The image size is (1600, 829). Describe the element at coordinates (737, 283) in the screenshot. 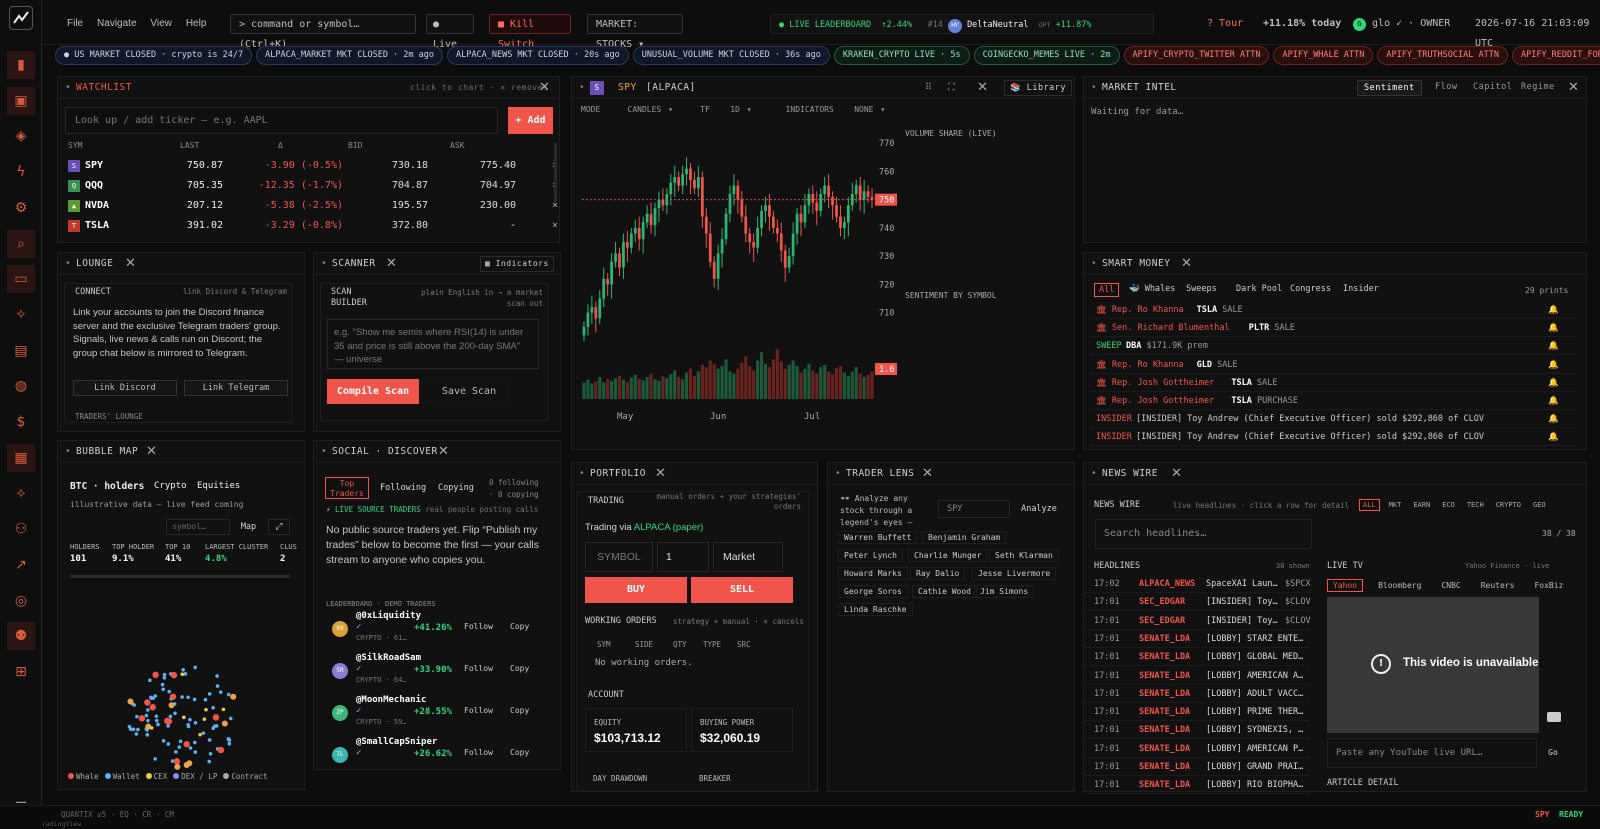

I see `candlestick-chart: 7707607507407307207107501.6MayJunJul` at that location.